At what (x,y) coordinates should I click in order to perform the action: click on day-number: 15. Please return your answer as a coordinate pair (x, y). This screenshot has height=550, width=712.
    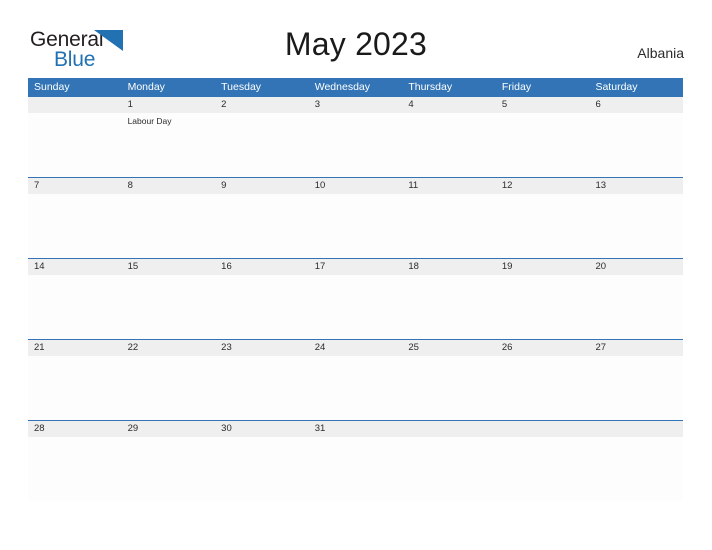
    Looking at the image, I should click on (169, 267).